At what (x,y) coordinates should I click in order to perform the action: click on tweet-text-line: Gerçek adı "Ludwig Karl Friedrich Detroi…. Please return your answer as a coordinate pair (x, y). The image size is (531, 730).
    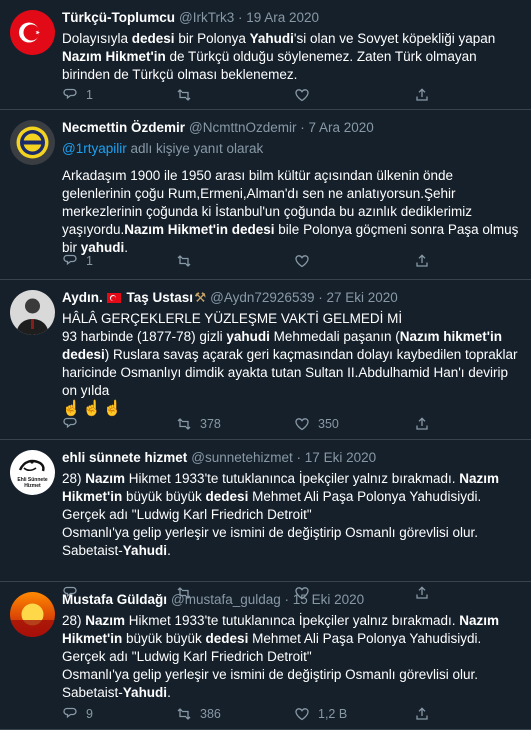
    Looking at the image, I should click on (292, 657).